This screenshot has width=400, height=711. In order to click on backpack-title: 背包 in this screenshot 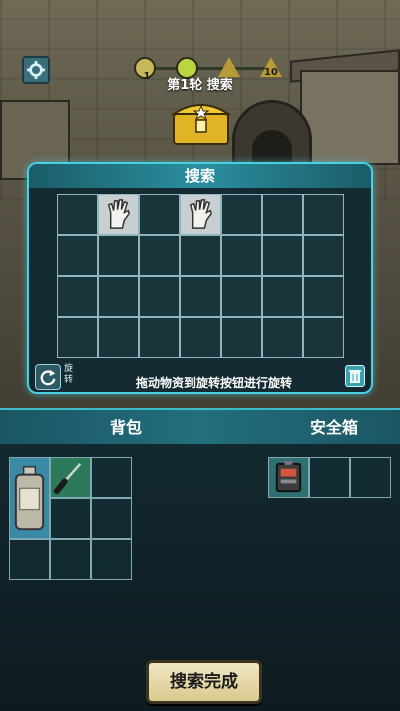, I will do `click(125, 427)`.